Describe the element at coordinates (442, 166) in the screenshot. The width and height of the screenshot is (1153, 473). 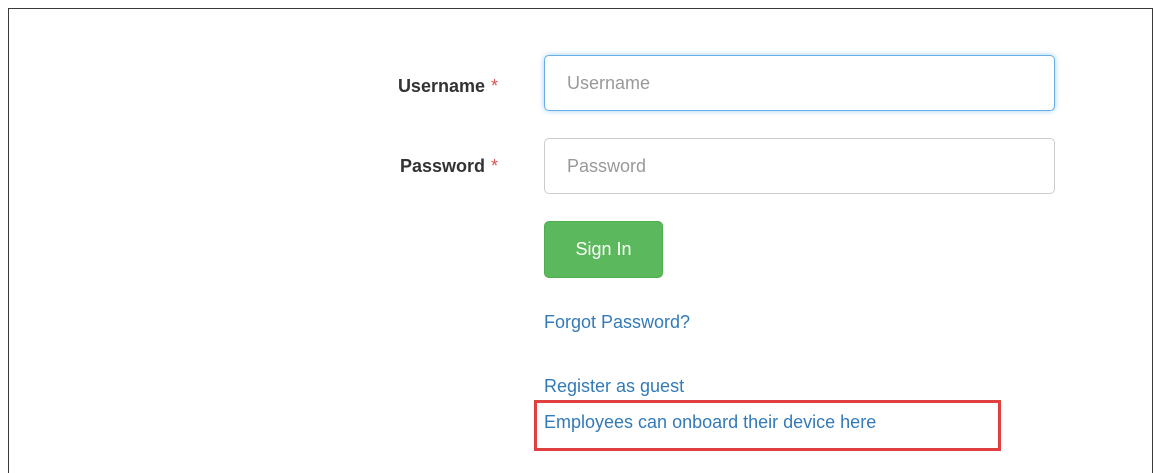
I see `password-label: Password` at that location.